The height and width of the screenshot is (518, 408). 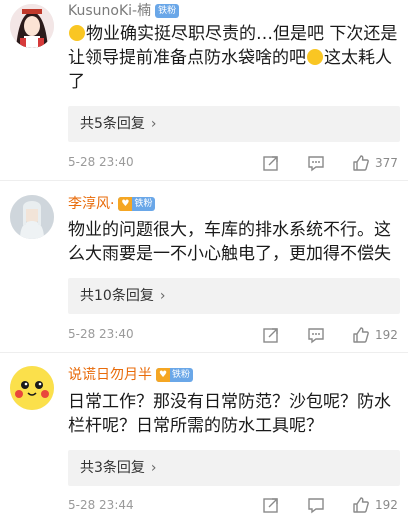 I want to click on view-replies-button: 共10条回复 ›, so click(x=234, y=296).